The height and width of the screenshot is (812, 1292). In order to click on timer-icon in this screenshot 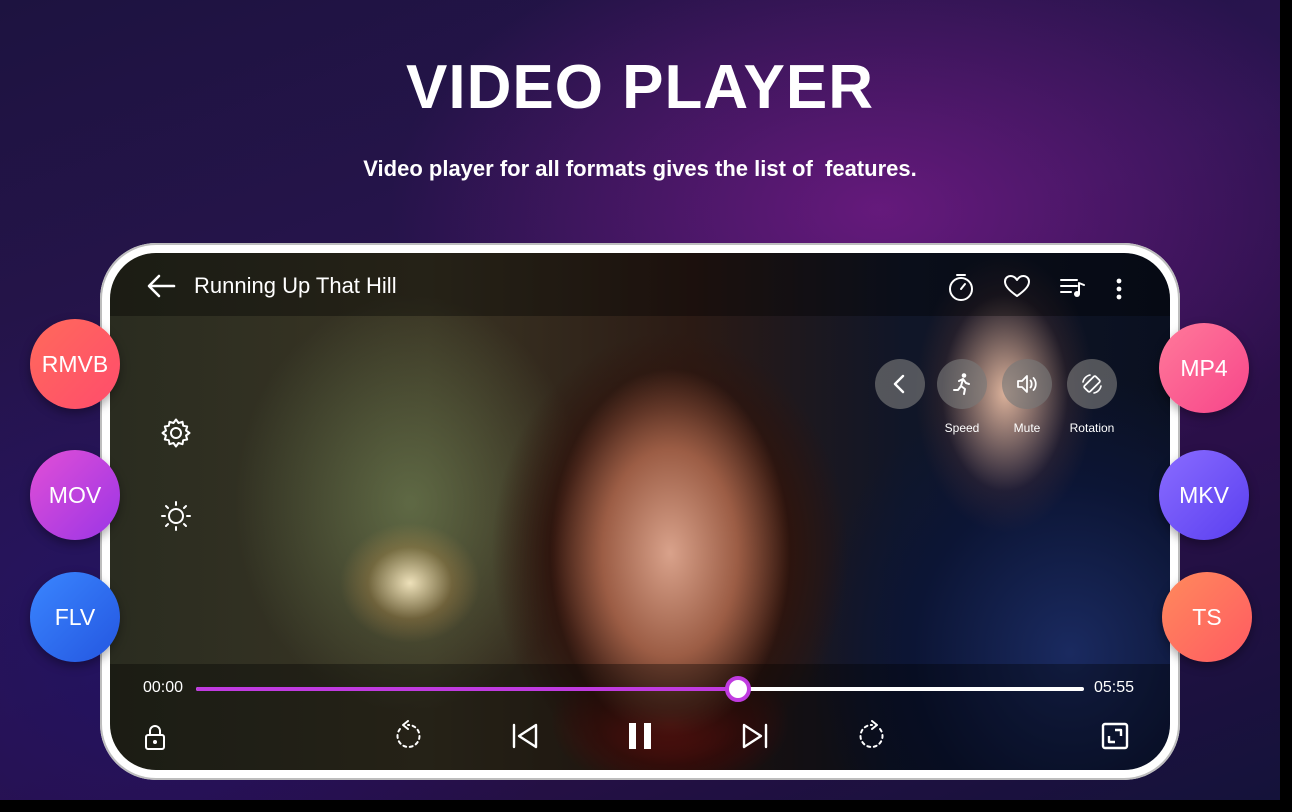, I will do `click(961, 287)`.